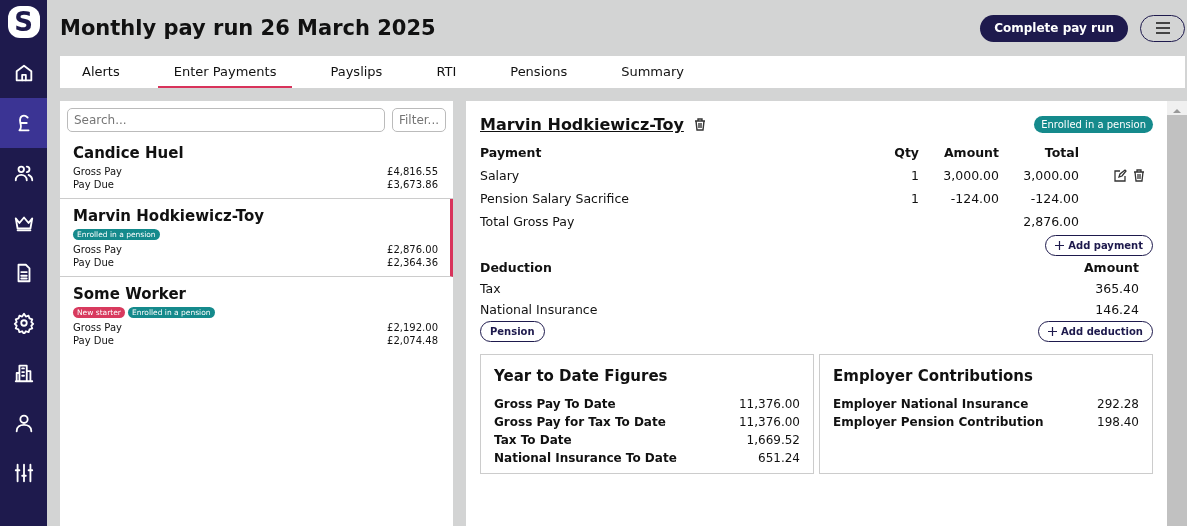  What do you see at coordinates (533, 440) in the screenshot?
I see `figure-label: Tax To Date` at bounding box center [533, 440].